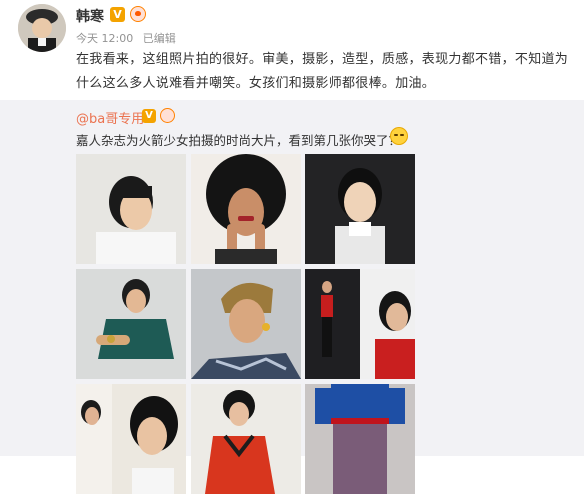 The image size is (584, 494). I want to click on original-author-link: @ba哥专用, so click(110, 117).